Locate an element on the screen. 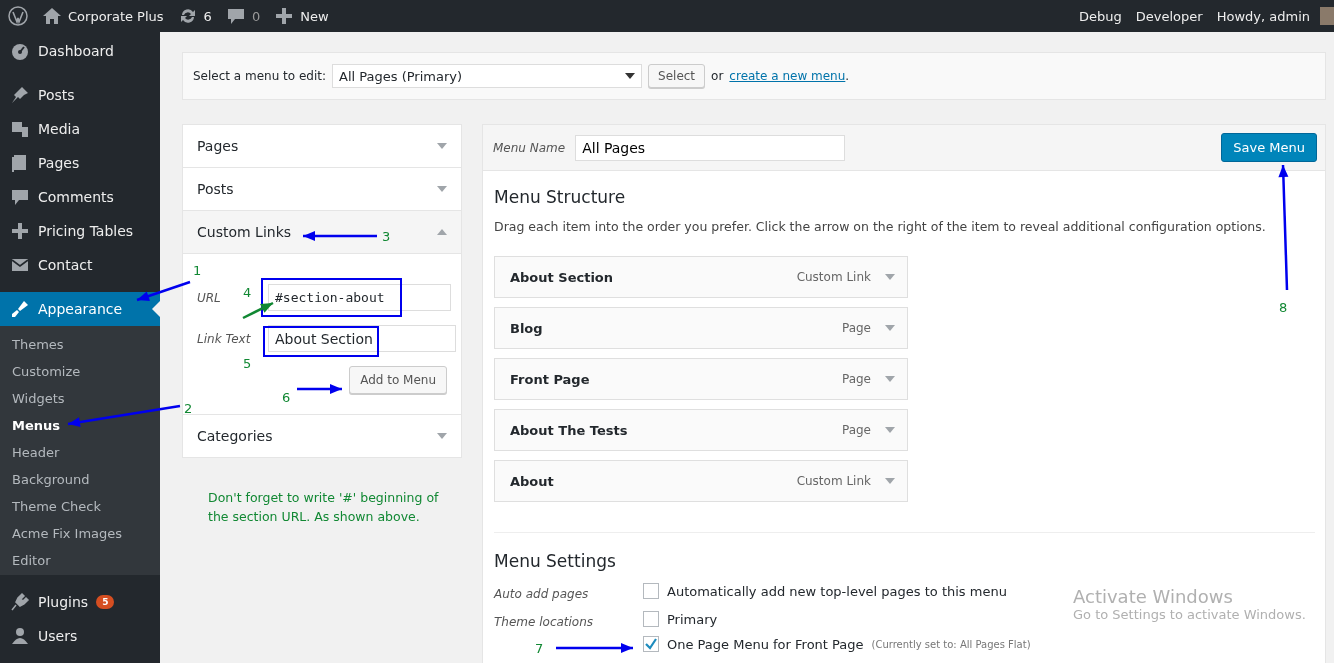  menu-item-title: Front Page is located at coordinates (550, 379).